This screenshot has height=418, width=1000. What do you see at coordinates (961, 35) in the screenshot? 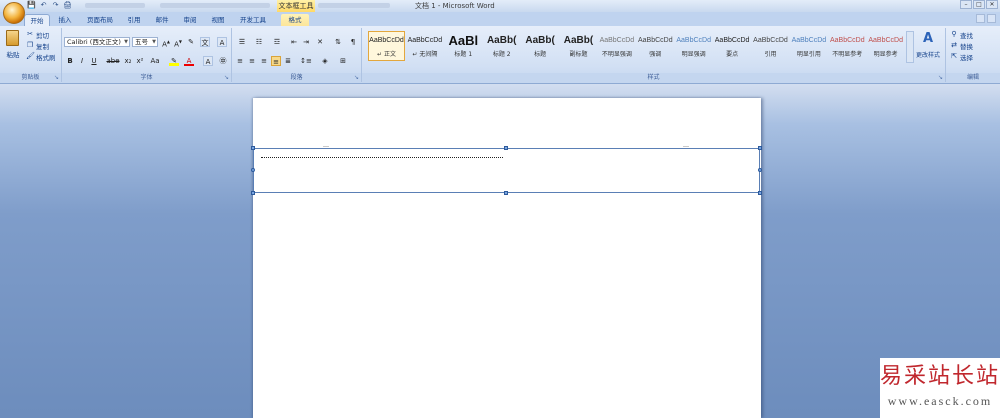
I see `find-button: ⚲ 查找` at bounding box center [961, 35].